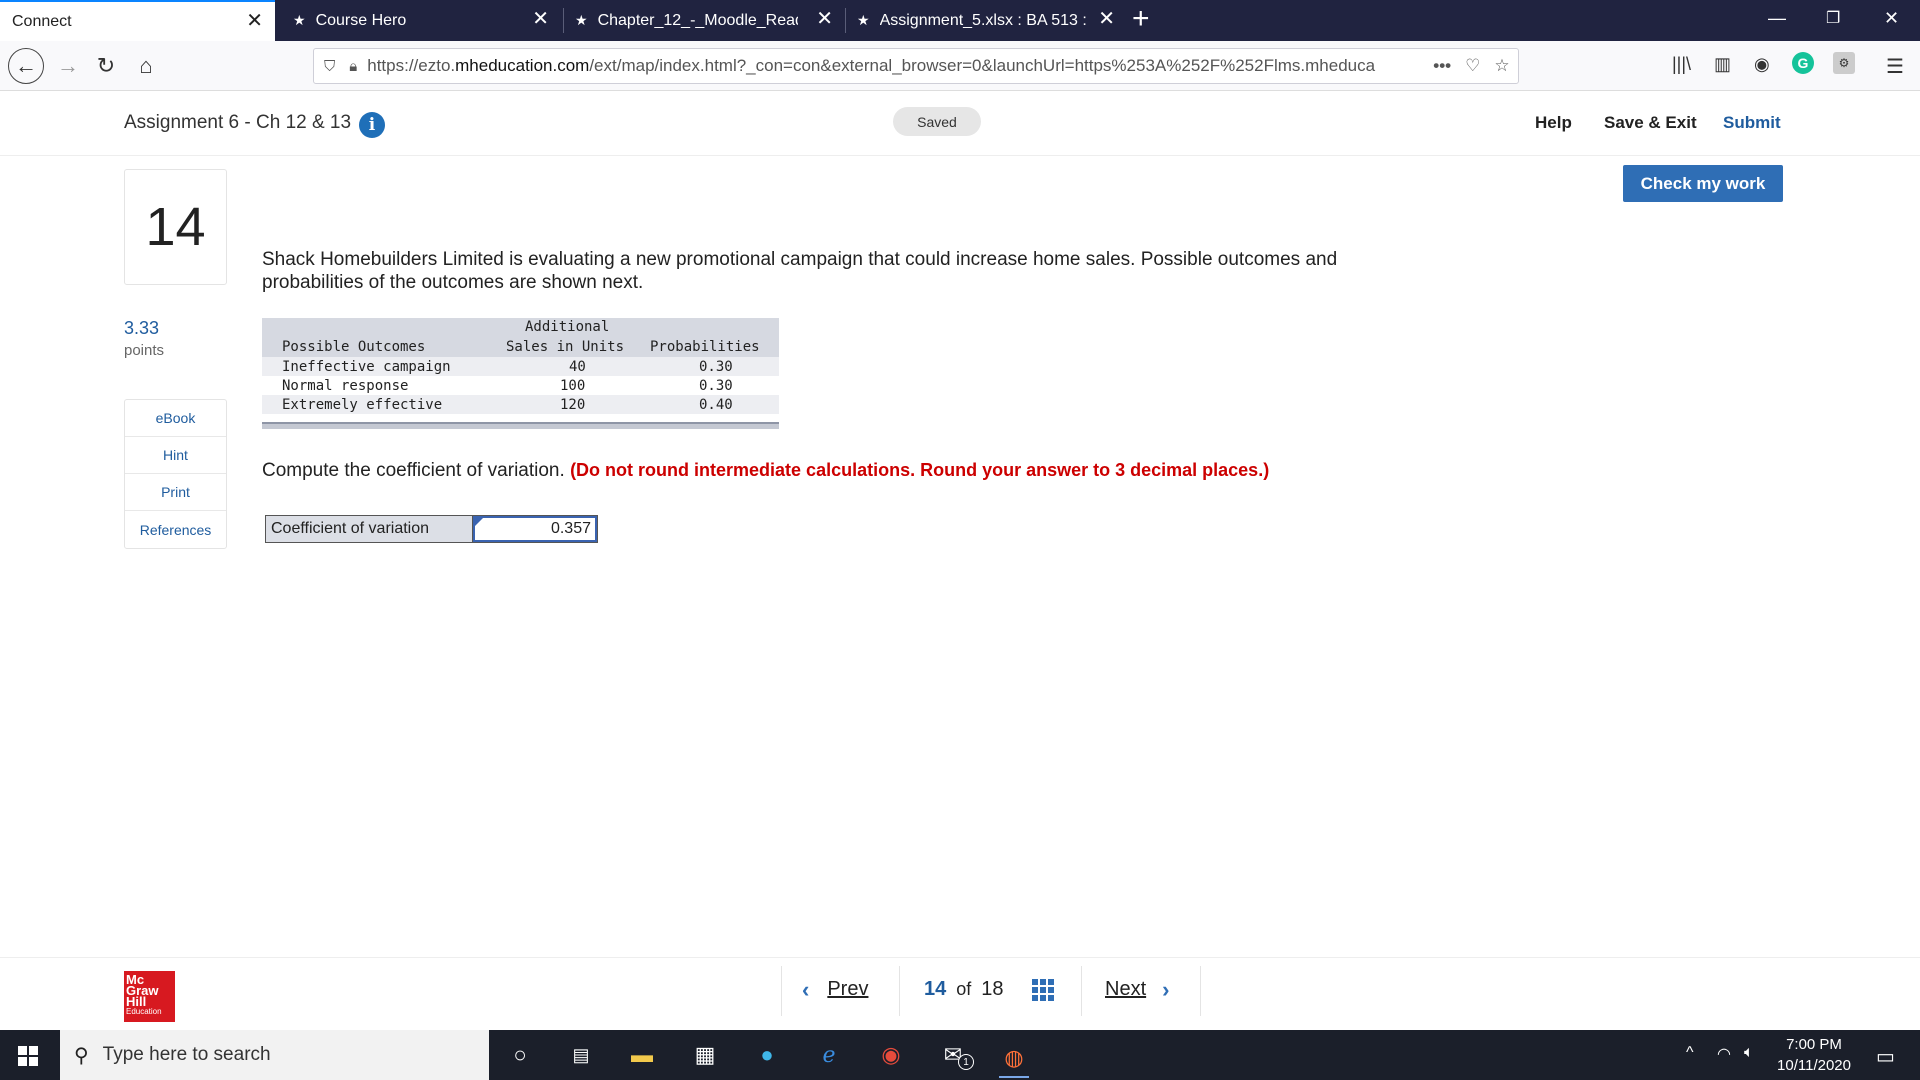 The image size is (1920, 1080). What do you see at coordinates (146, 66) in the screenshot?
I see `home-button: ⌂` at bounding box center [146, 66].